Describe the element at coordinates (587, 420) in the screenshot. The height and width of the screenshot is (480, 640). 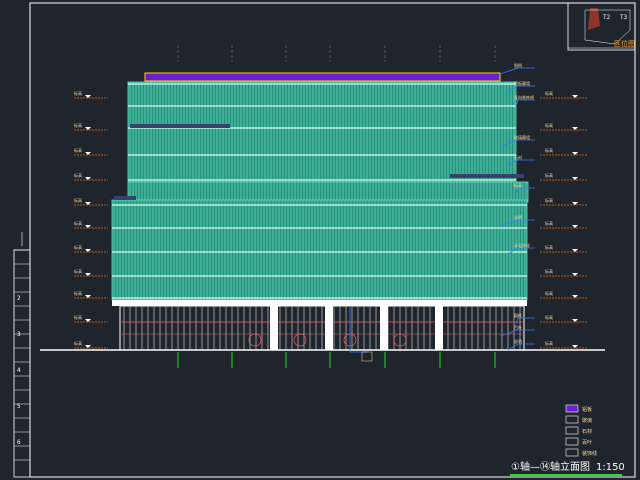
I see `legend-label: 玻璃` at that location.